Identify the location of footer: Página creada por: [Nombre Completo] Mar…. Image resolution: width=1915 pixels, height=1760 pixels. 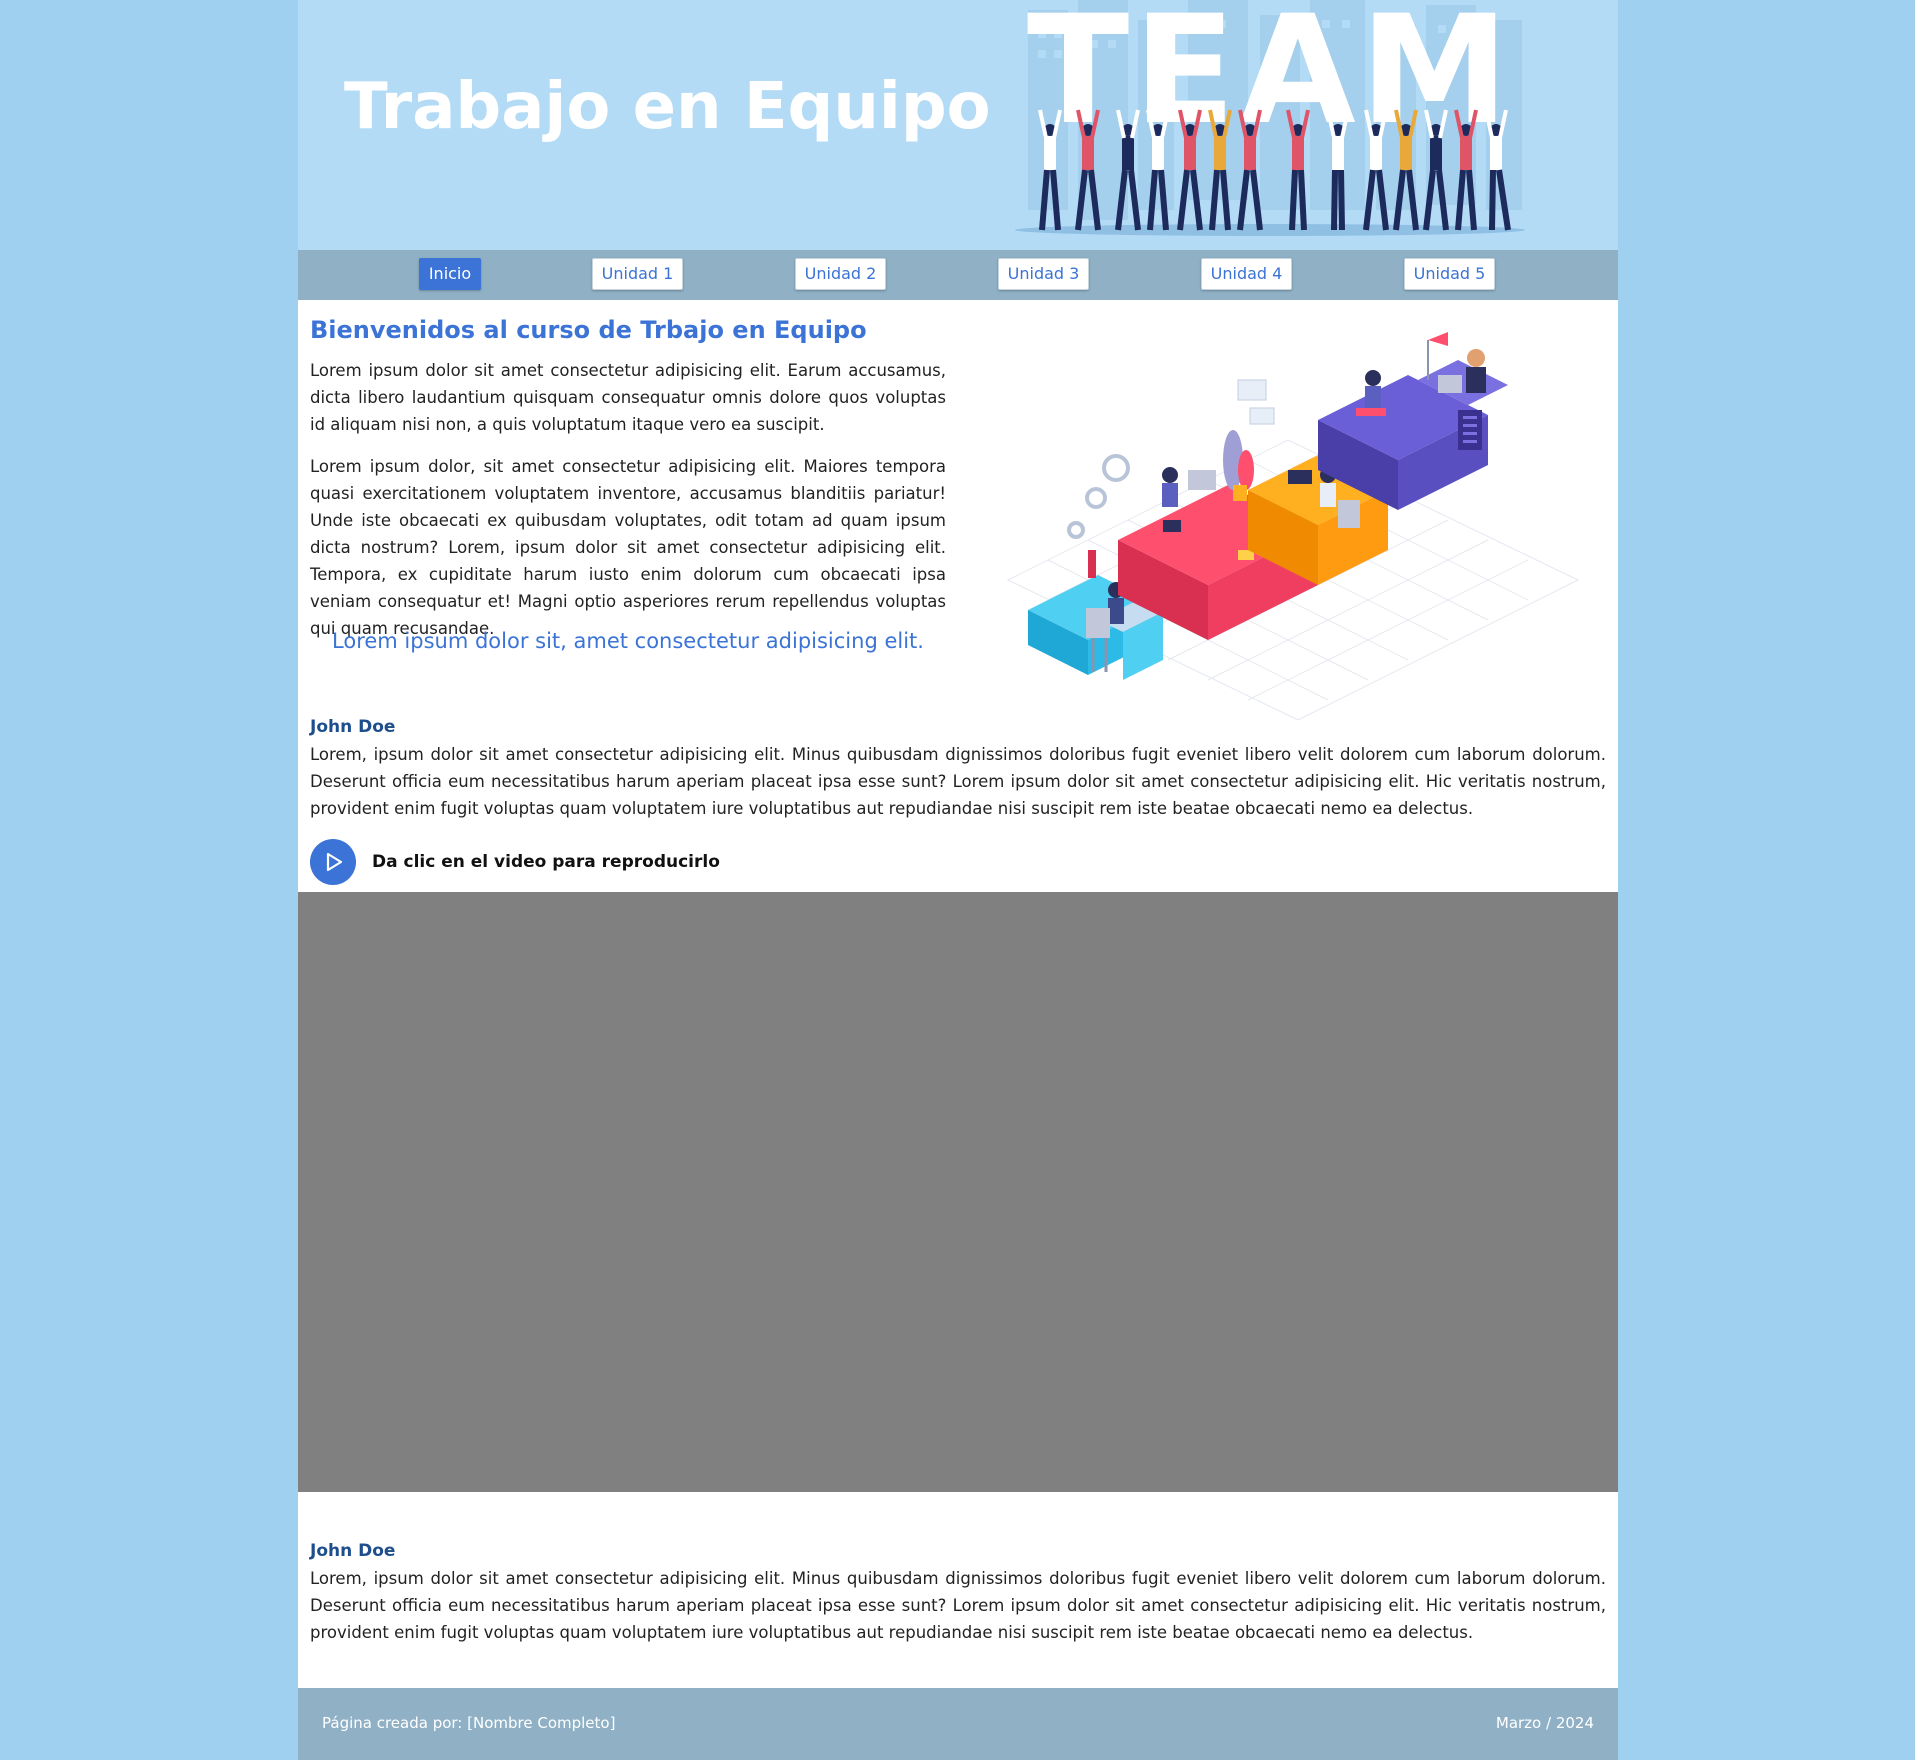
(958, 1724).